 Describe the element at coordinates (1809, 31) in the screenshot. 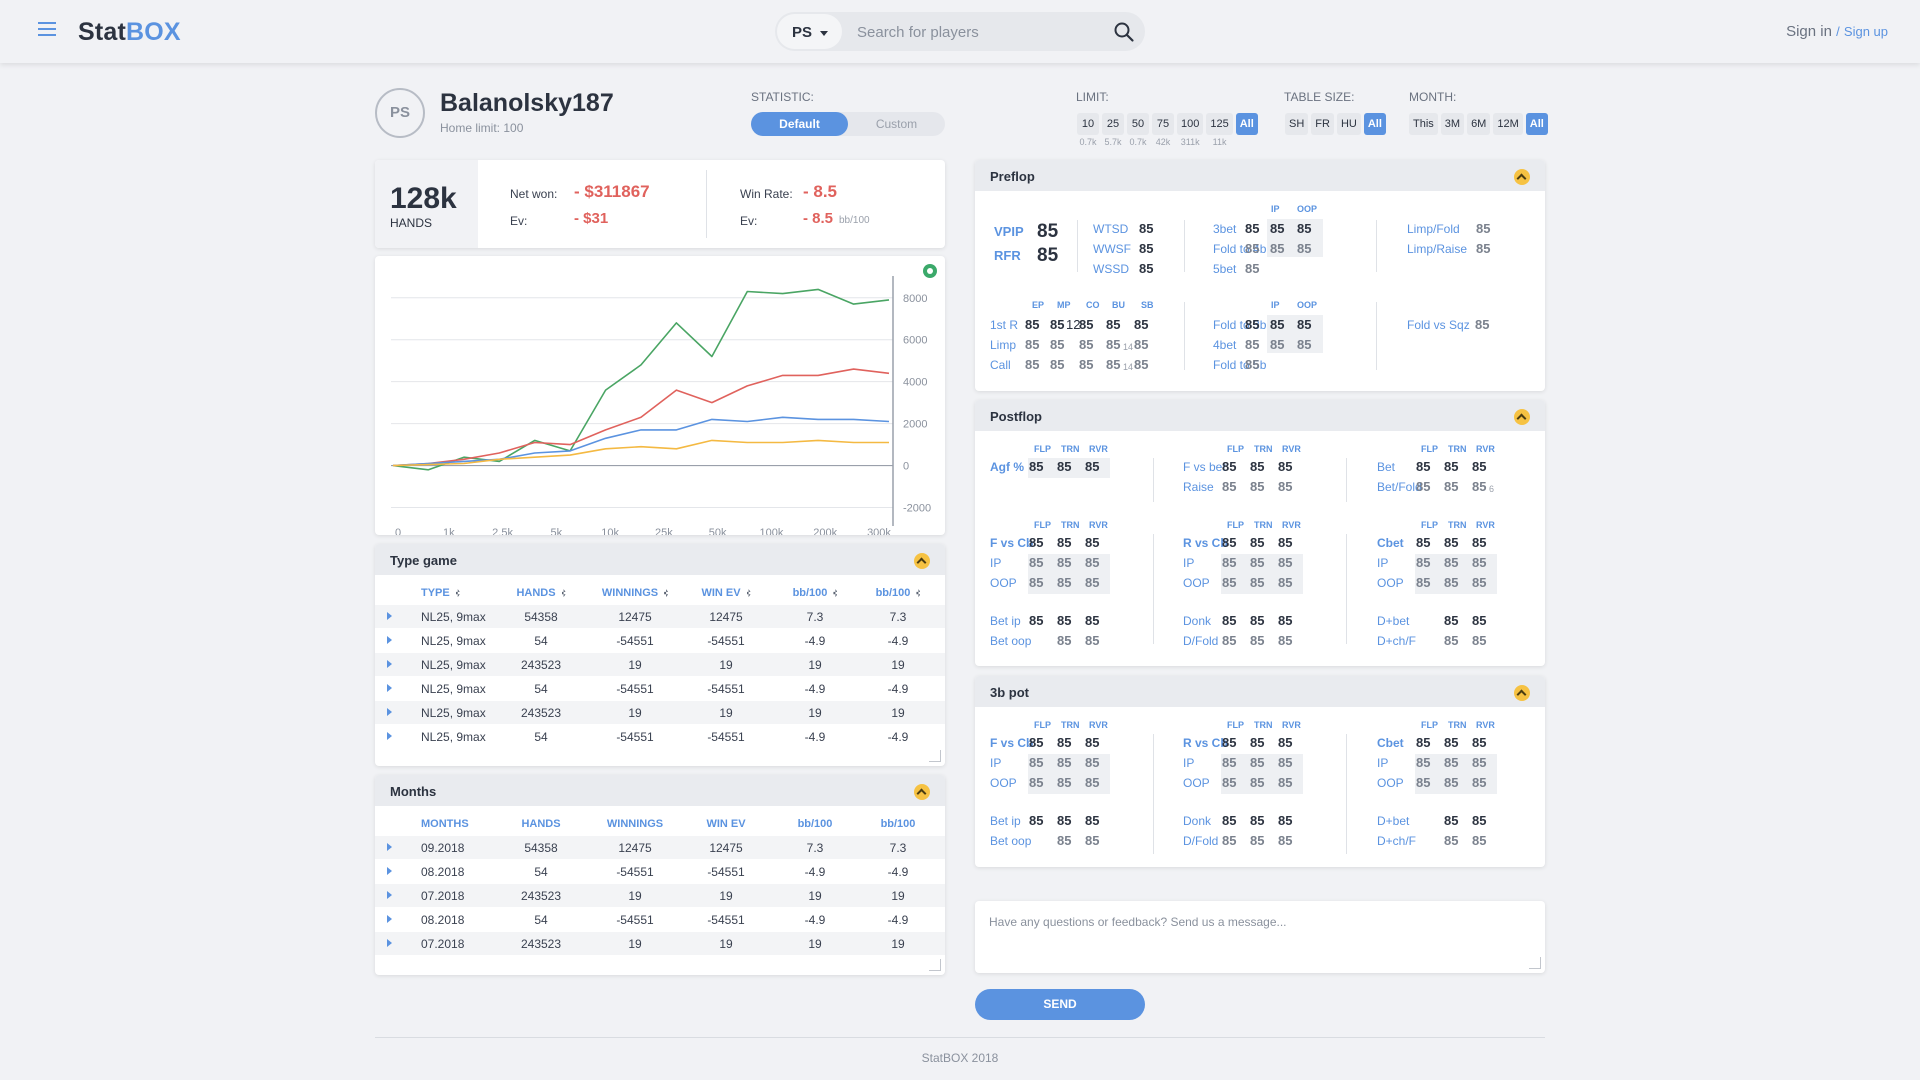

I see `sign-in-link: Sign in` at that location.